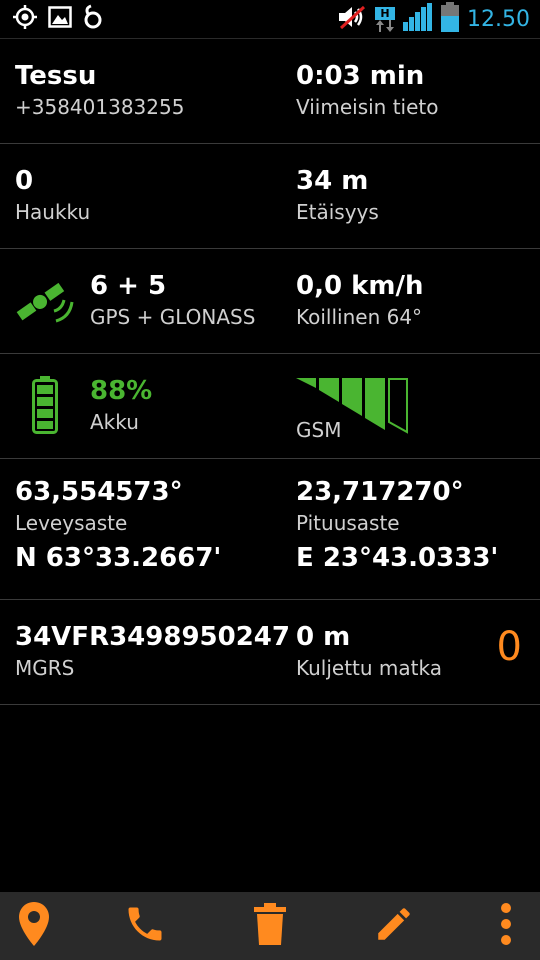 The image size is (540, 960). Describe the element at coordinates (45, 668) in the screenshot. I see `mgrs-label: MGRS` at that location.